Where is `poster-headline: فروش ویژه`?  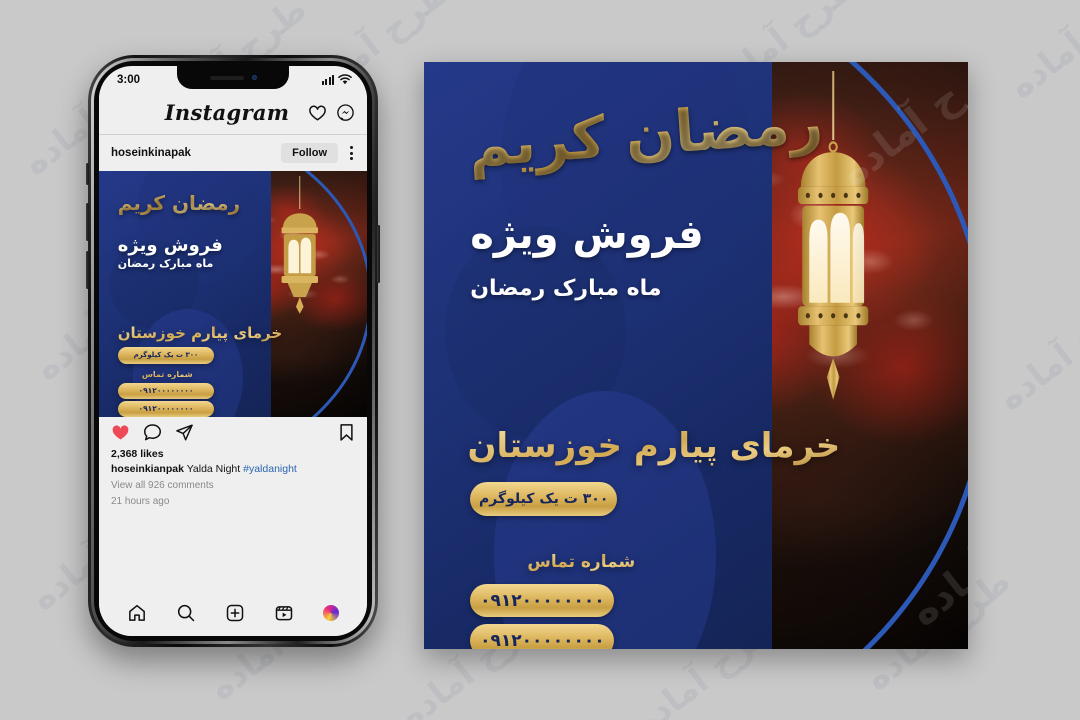
poster-headline: فروش ویژه is located at coordinates (587, 234).